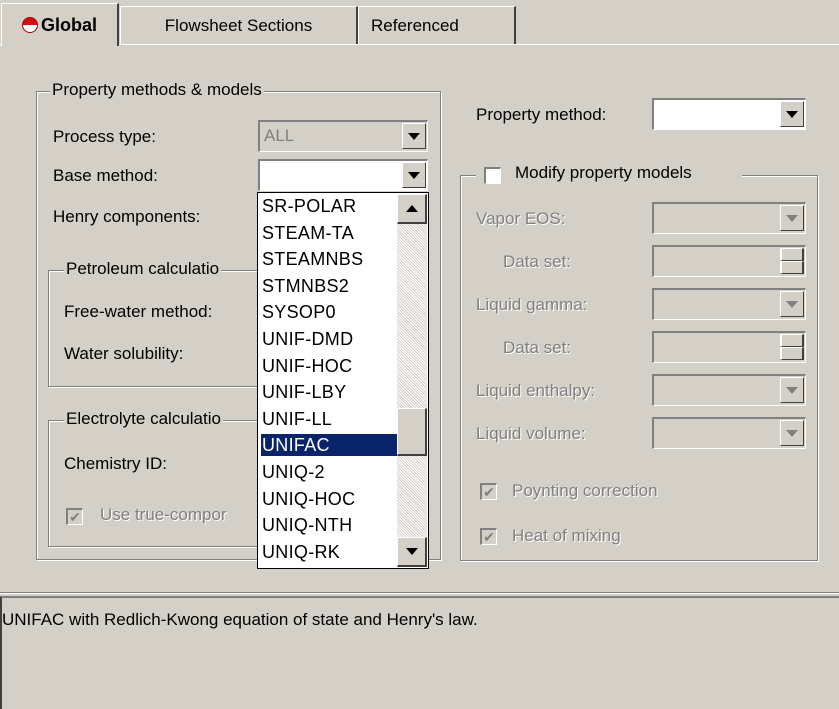 Image resolution: width=839 pixels, height=709 pixels. I want to click on heat-of-mixing-label: Heat of mixing, so click(566, 535).